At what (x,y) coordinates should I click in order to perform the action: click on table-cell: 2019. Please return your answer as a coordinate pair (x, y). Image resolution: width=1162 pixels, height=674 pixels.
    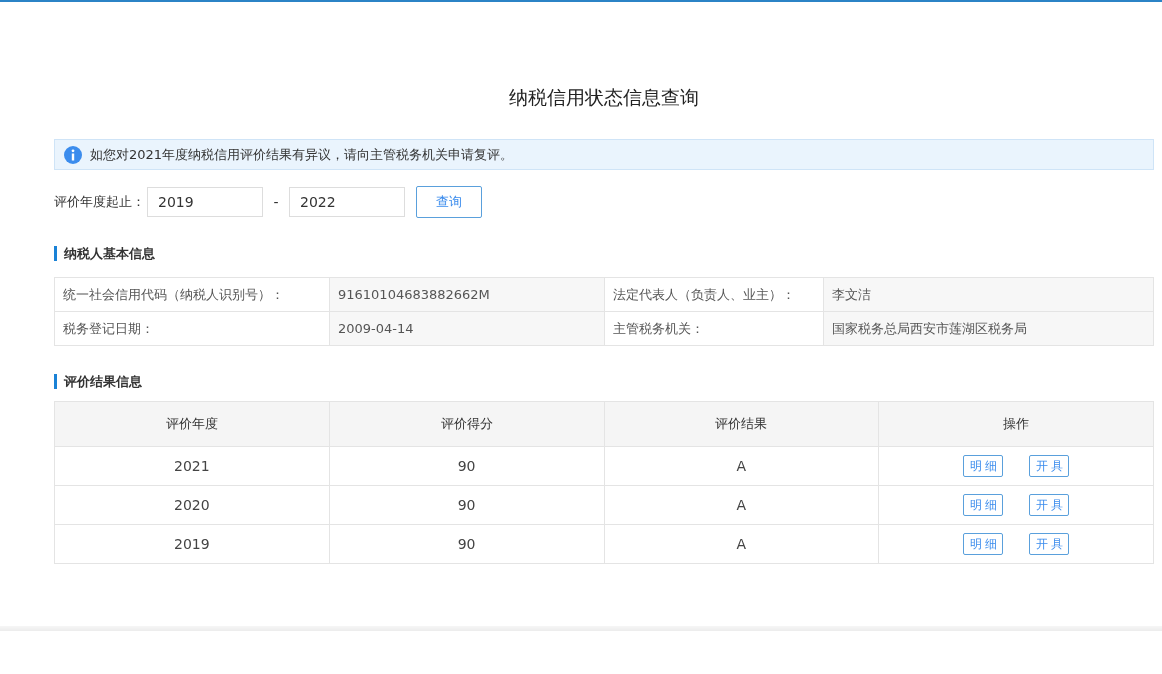
    Looking at the image, I should click on (192, 544).